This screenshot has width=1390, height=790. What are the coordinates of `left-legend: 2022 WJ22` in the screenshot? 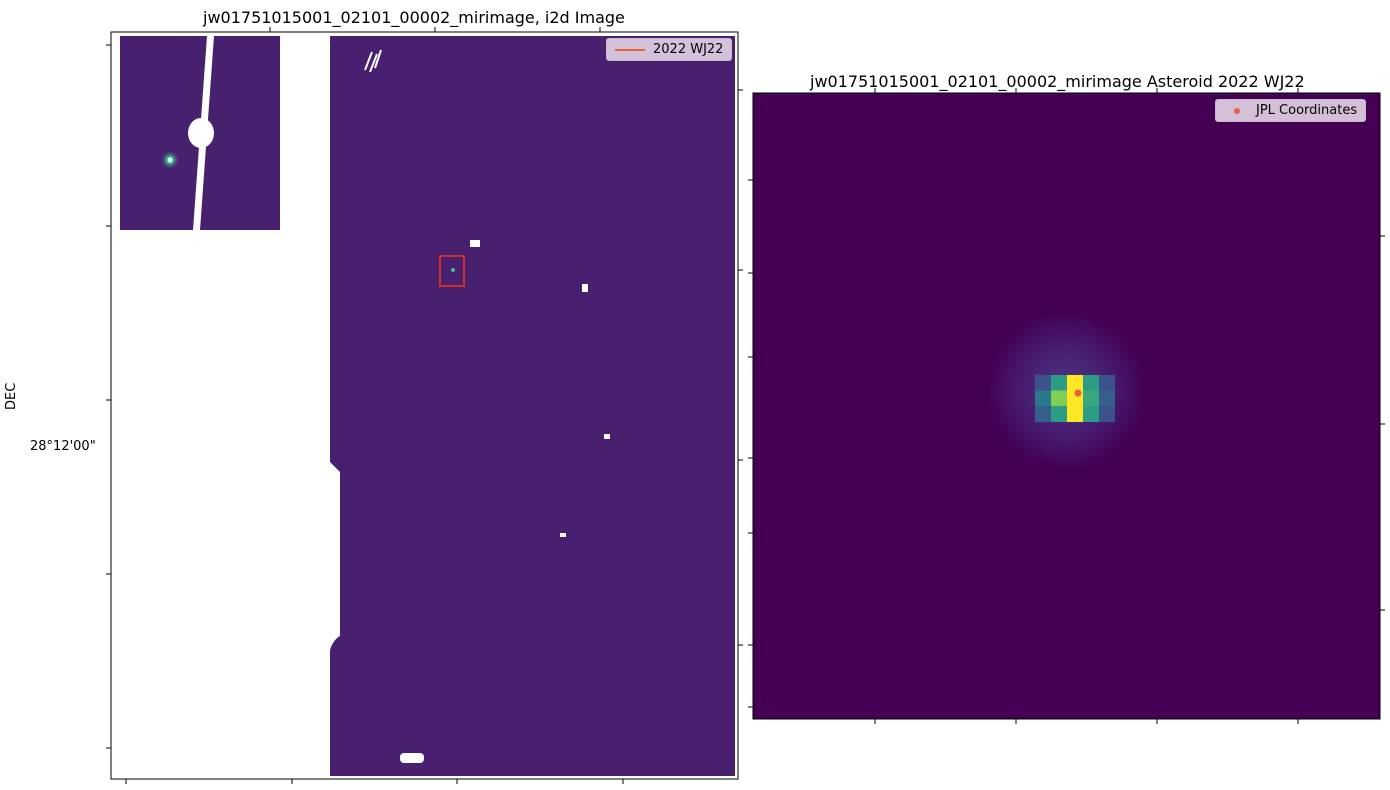 It's located at (669, 49).